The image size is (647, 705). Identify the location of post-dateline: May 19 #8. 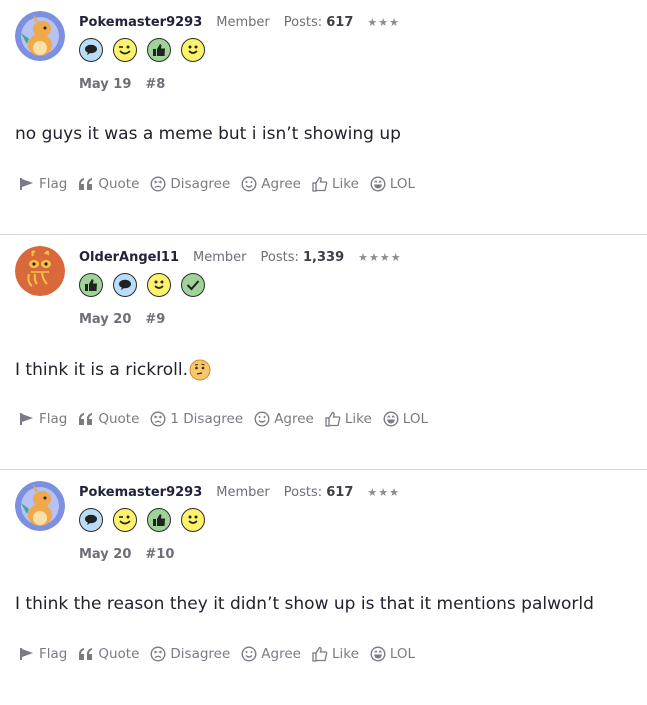
(122, 84).